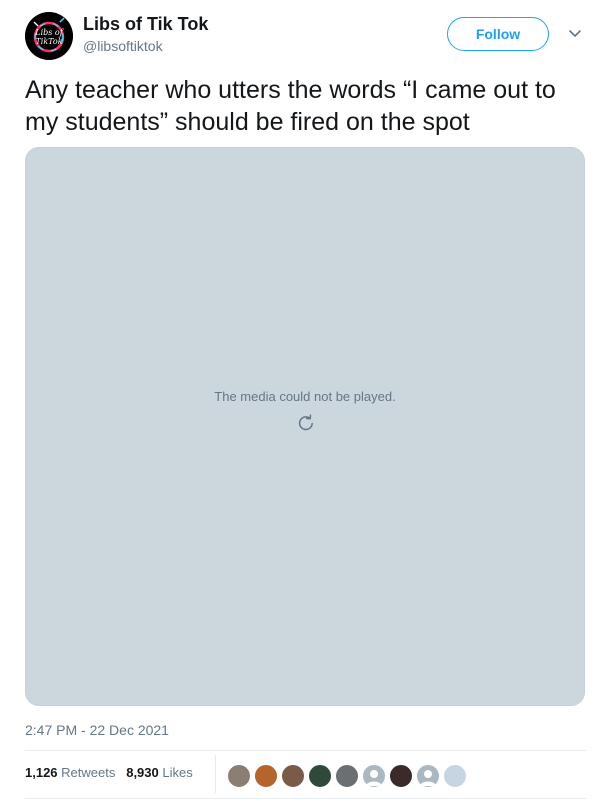 The width and height of the screenshot is (613, 805). I want to click on likes-stat: 8,930 Likes, so click(159, 772).